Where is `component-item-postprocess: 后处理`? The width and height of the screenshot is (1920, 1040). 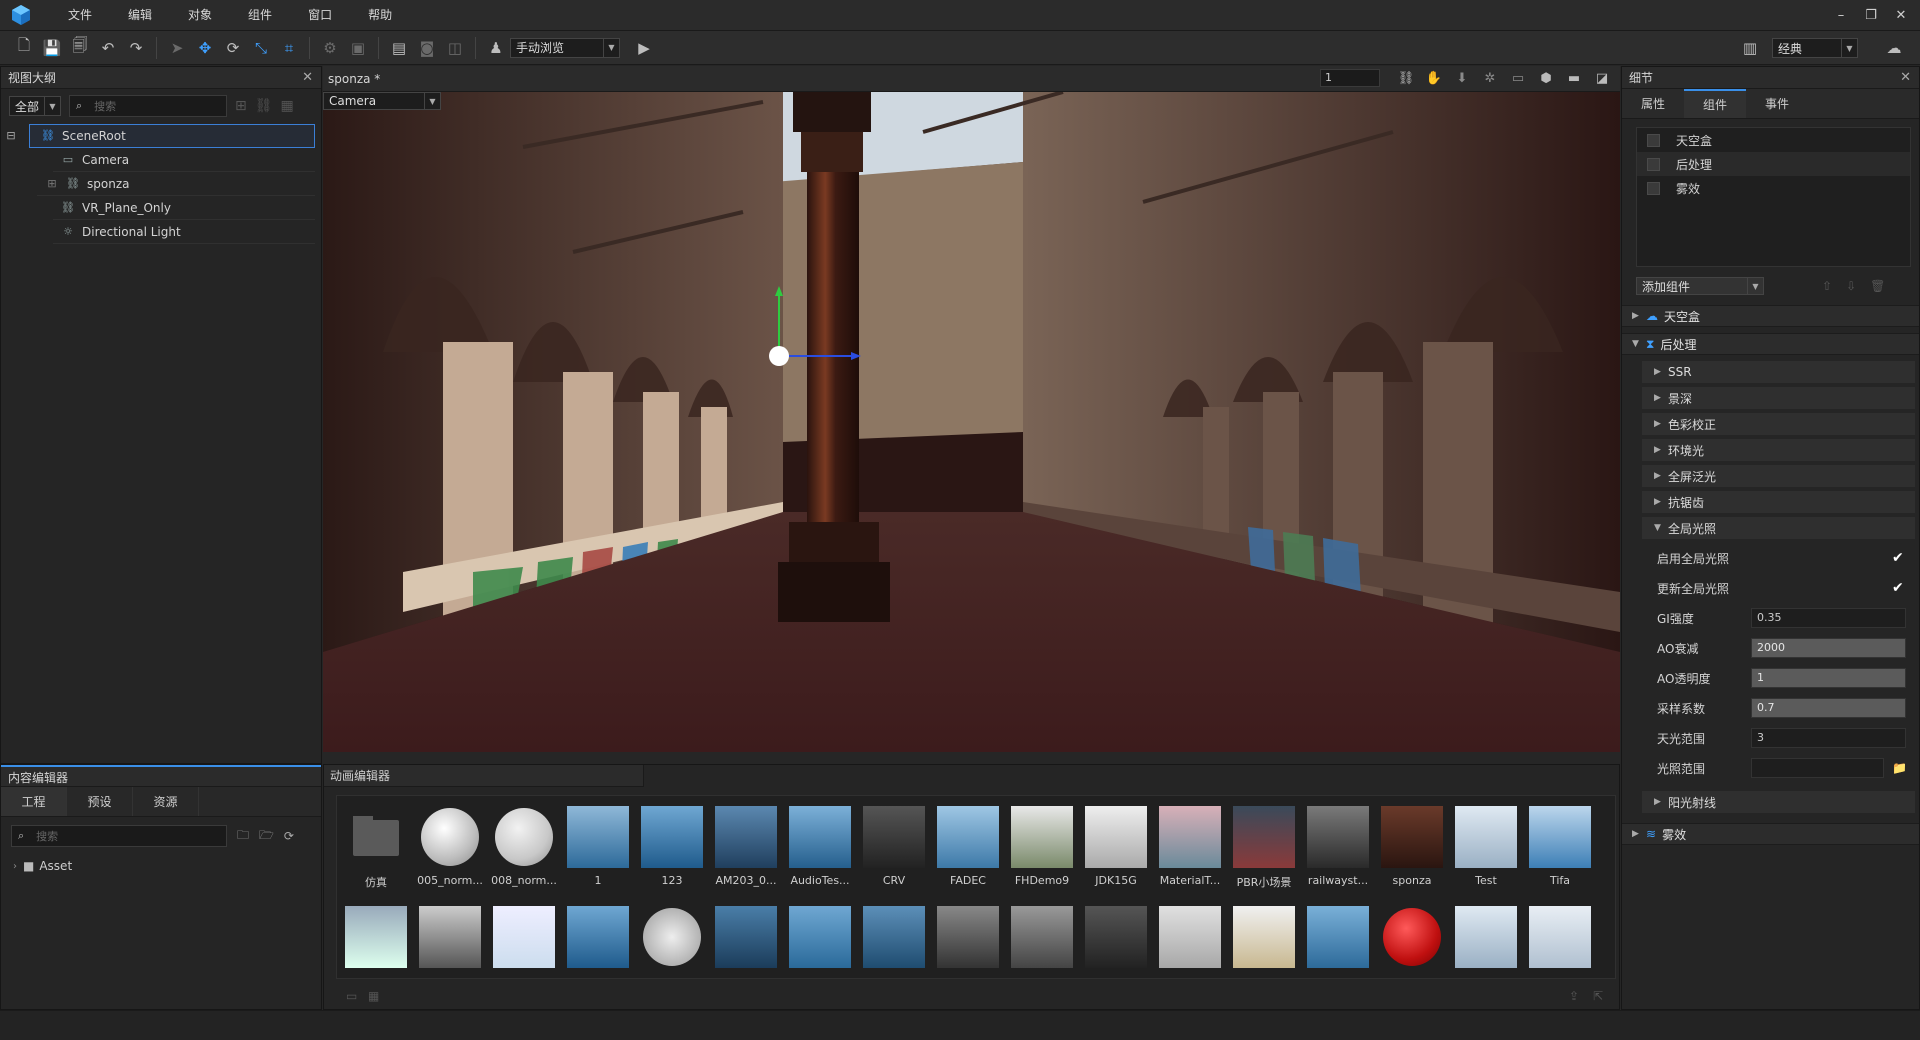 component-item-postprocess: 后处理 is located at coordinates (1773, 164).